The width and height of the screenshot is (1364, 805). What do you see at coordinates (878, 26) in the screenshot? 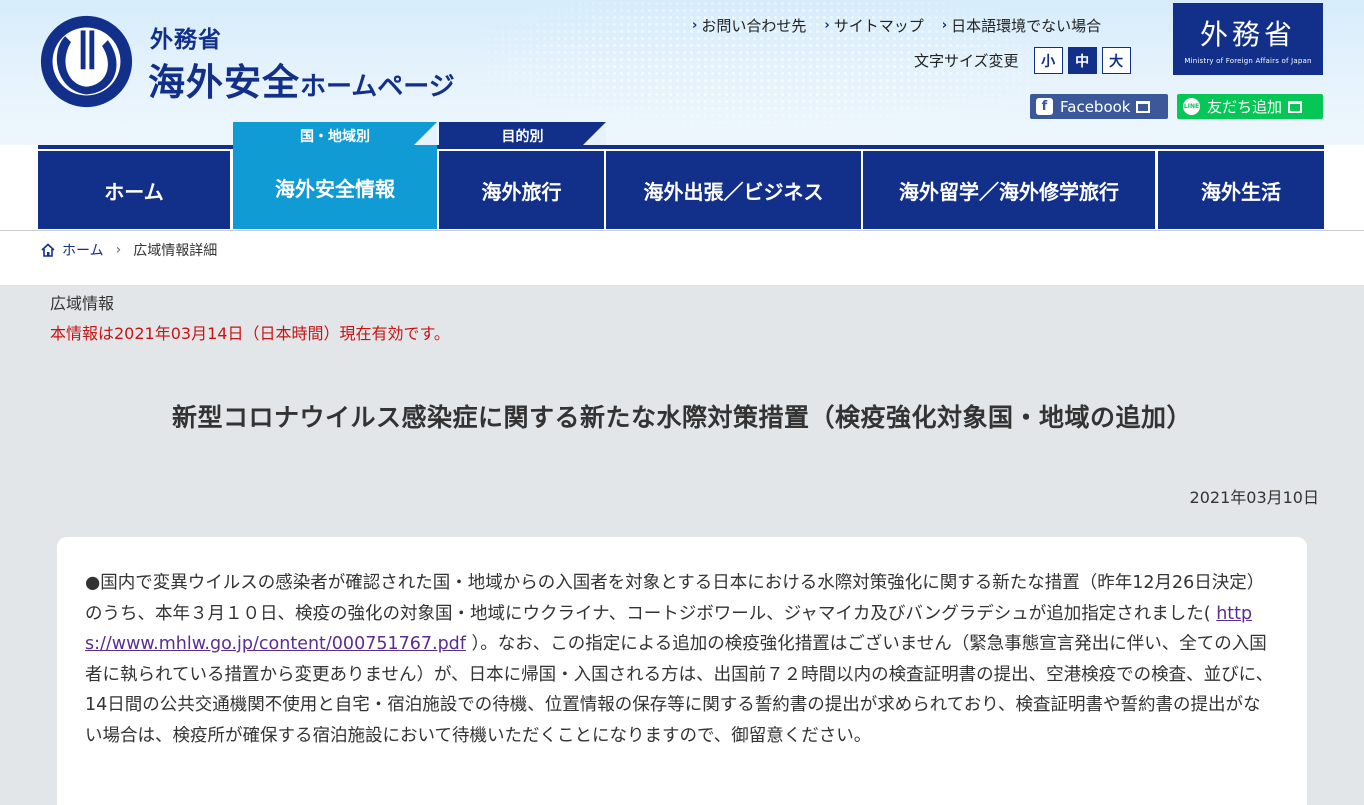
I see `sitemap-link-label: サイトマップ` at bounding box center [878, 26].